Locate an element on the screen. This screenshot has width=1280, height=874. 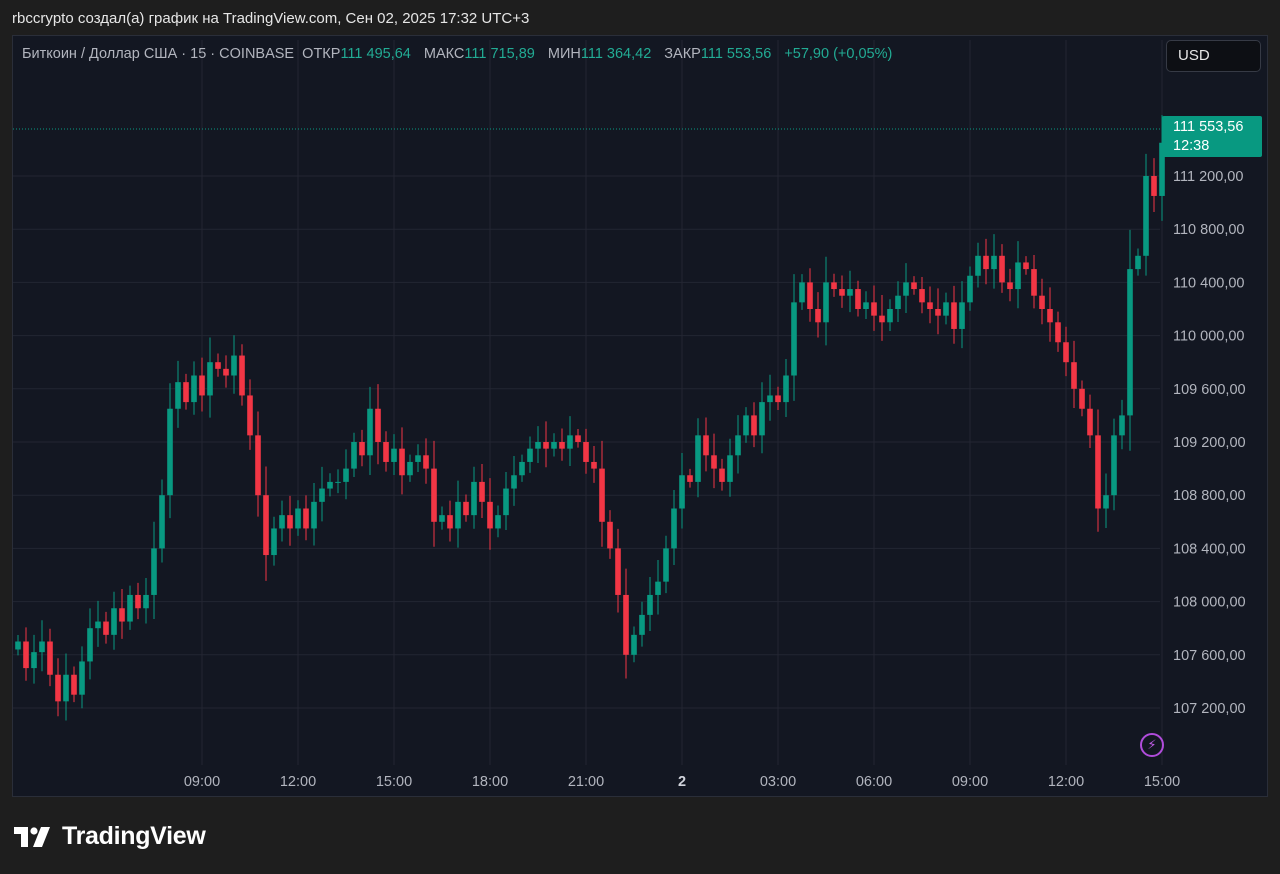
symbol-label: Биткоин / Доллар США · 15 · COINBASE is located at coordinates (158, 54).